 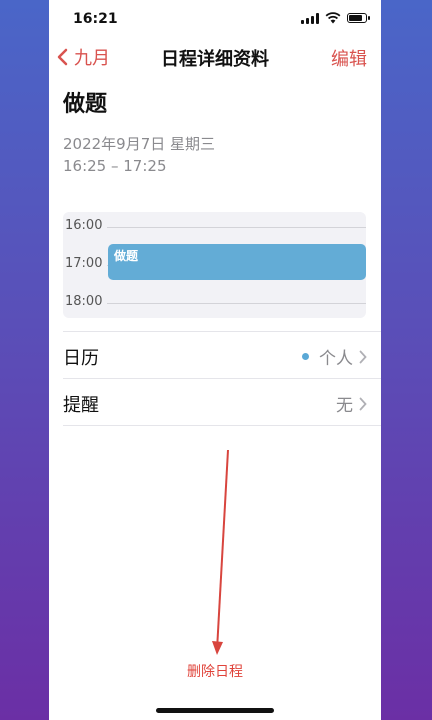 I want to click on arrow-down-icon, so click(x=220, y=552).